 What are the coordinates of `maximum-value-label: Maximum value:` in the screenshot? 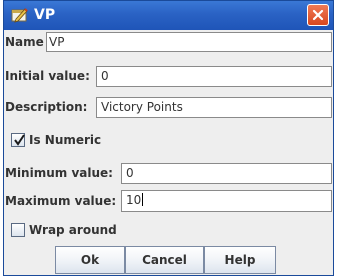 It's located at (61, 201).